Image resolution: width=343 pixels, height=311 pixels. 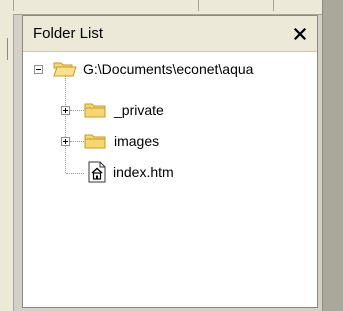 I want to click on panel-header: Folder List, so click(x=170, y=34).